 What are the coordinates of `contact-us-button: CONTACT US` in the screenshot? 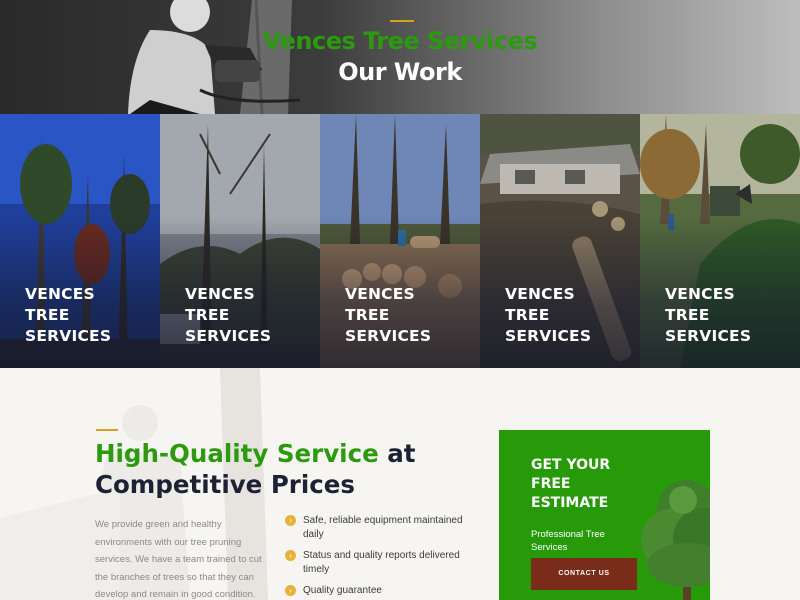 It's located at (584, 574).